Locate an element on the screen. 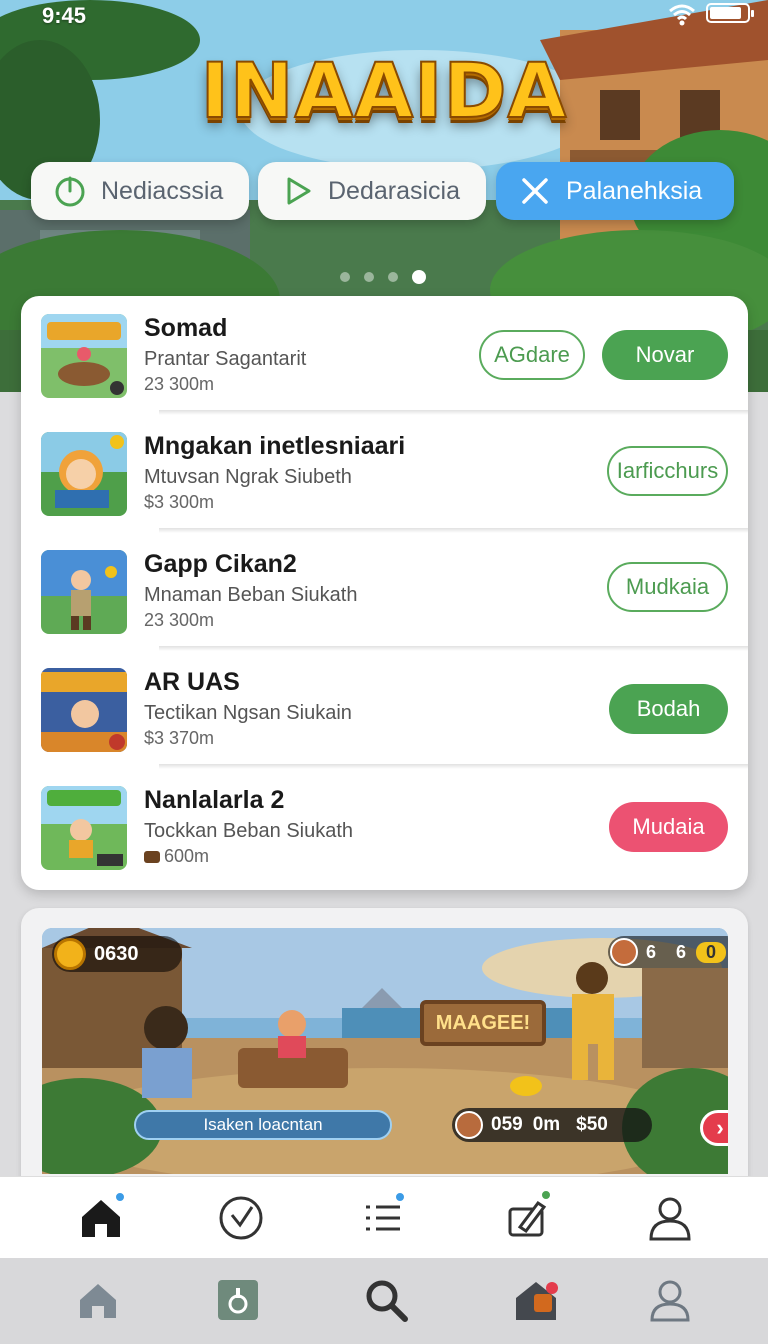  carousel-indicator is located at coordinates (383, 277).